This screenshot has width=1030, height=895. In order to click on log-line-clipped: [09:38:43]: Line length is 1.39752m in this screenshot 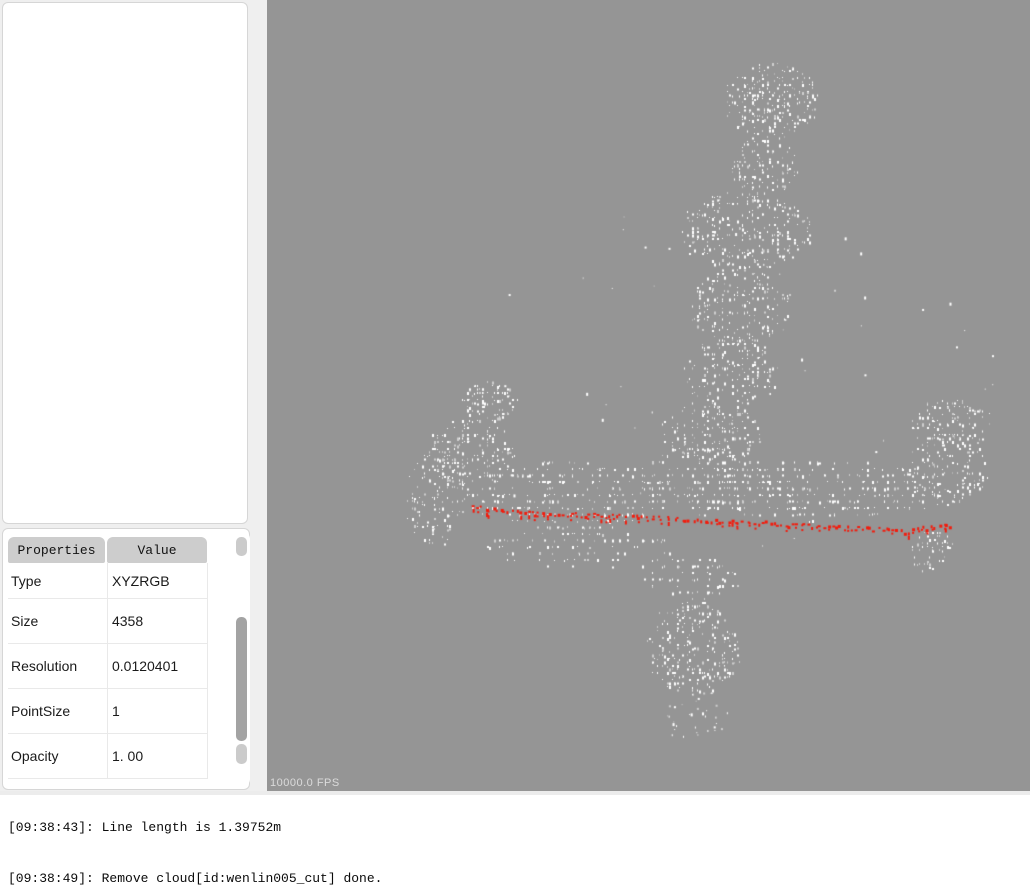, I will do `click(145, 827)`.